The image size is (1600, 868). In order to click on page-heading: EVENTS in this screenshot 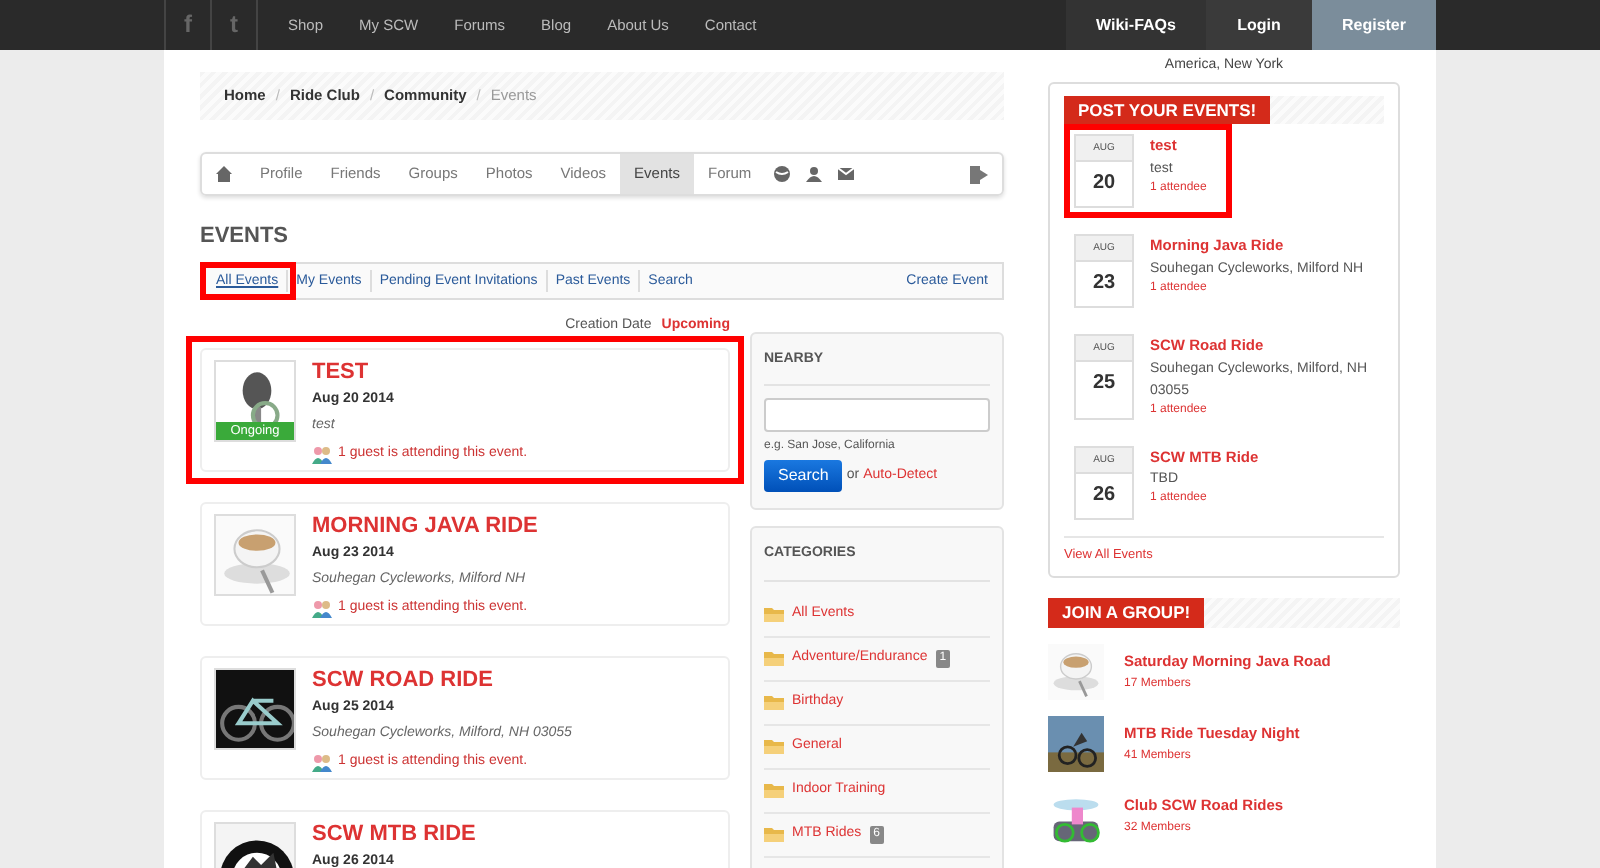, I will do `click(245, 237)`.